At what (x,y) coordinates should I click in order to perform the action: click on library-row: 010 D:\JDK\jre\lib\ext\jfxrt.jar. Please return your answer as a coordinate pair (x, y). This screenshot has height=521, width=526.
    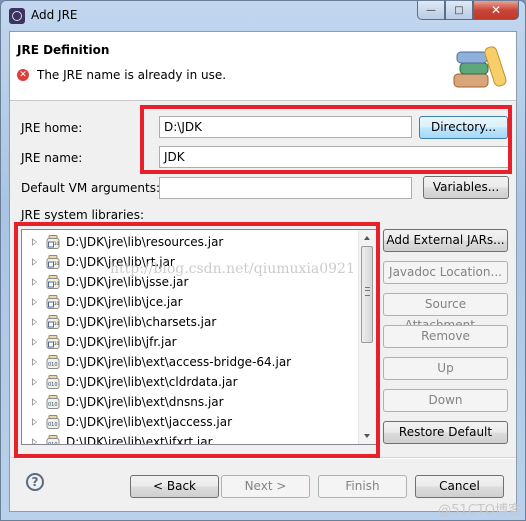
    Looking at the image, I should click on (187, 438).